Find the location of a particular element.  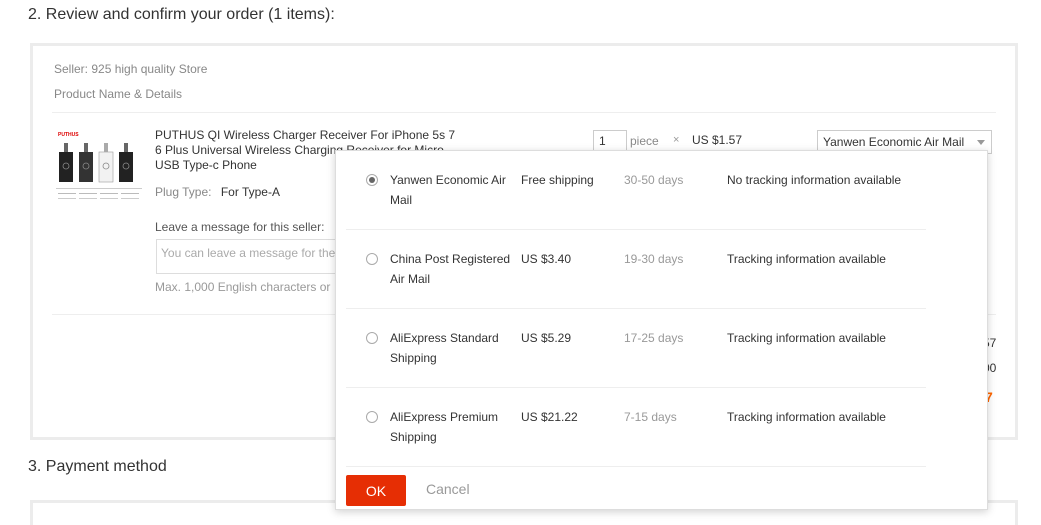

plug-type: Plug Type: For Type-A is located at coordinates (217, 192).